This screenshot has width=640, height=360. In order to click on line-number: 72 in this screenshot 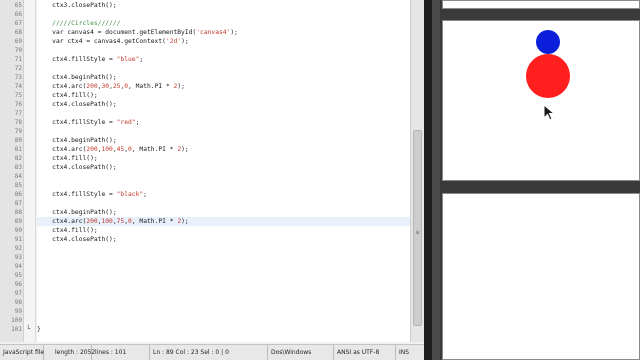, I will do `click(18, 68)`.